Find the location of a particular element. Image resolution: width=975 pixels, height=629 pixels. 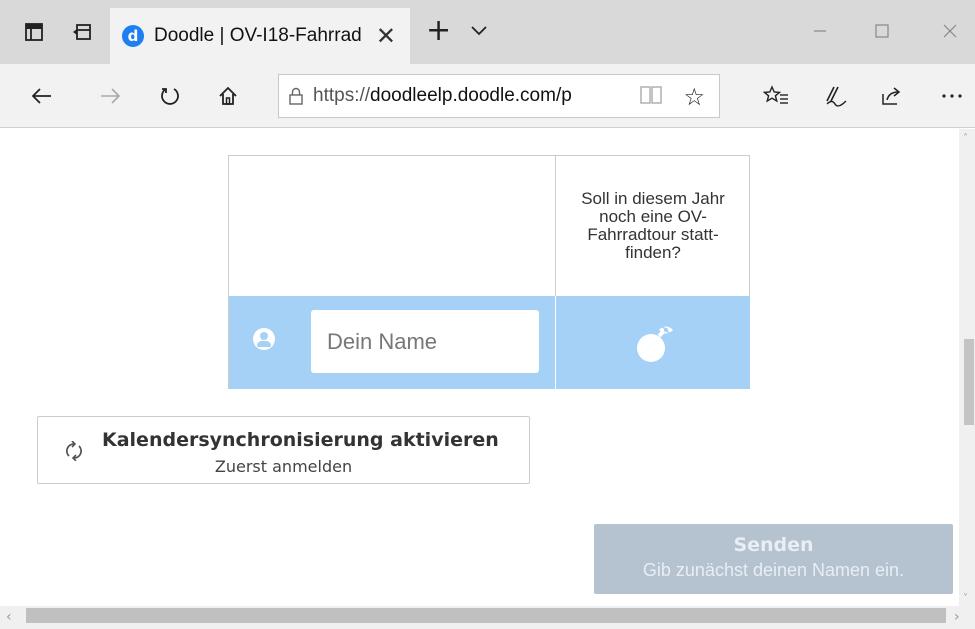

back-arrow-icon is located at coordinates (42, 96).